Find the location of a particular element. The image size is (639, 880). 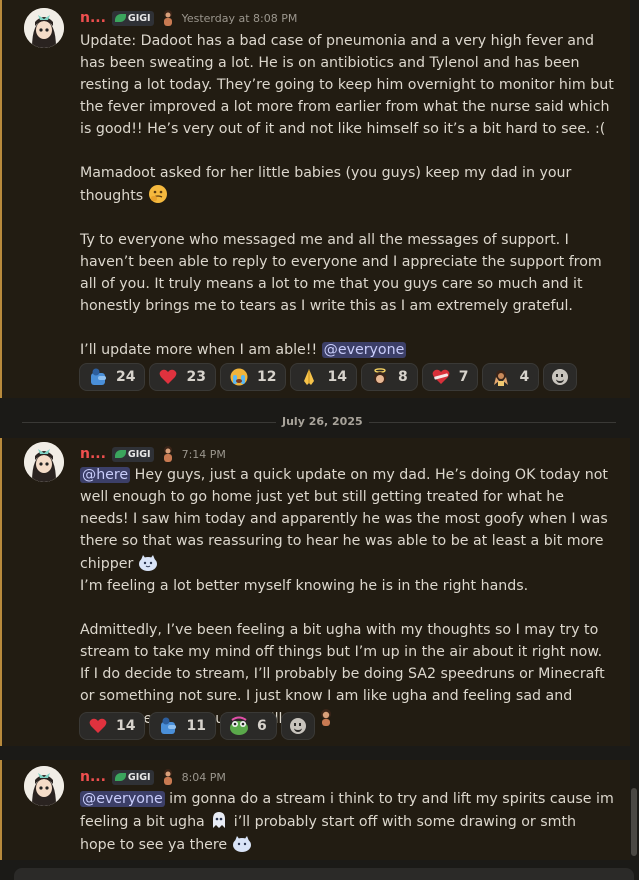

message-composer is located at coordinates (324, 874).